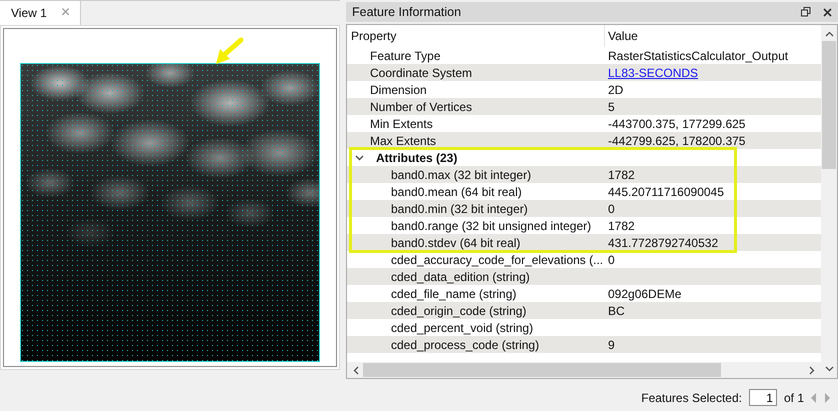  Describe the element at coordinates (421, 73) in the screenshot. I see `property-name: Coordinate System` at that location.